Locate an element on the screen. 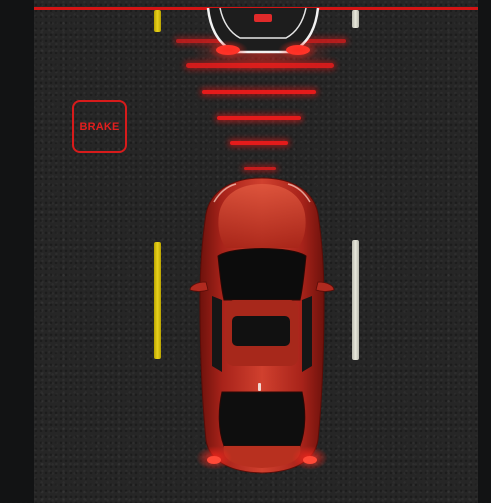 The image size is (491, 503). lead-car is located at coordinates (262, 40).